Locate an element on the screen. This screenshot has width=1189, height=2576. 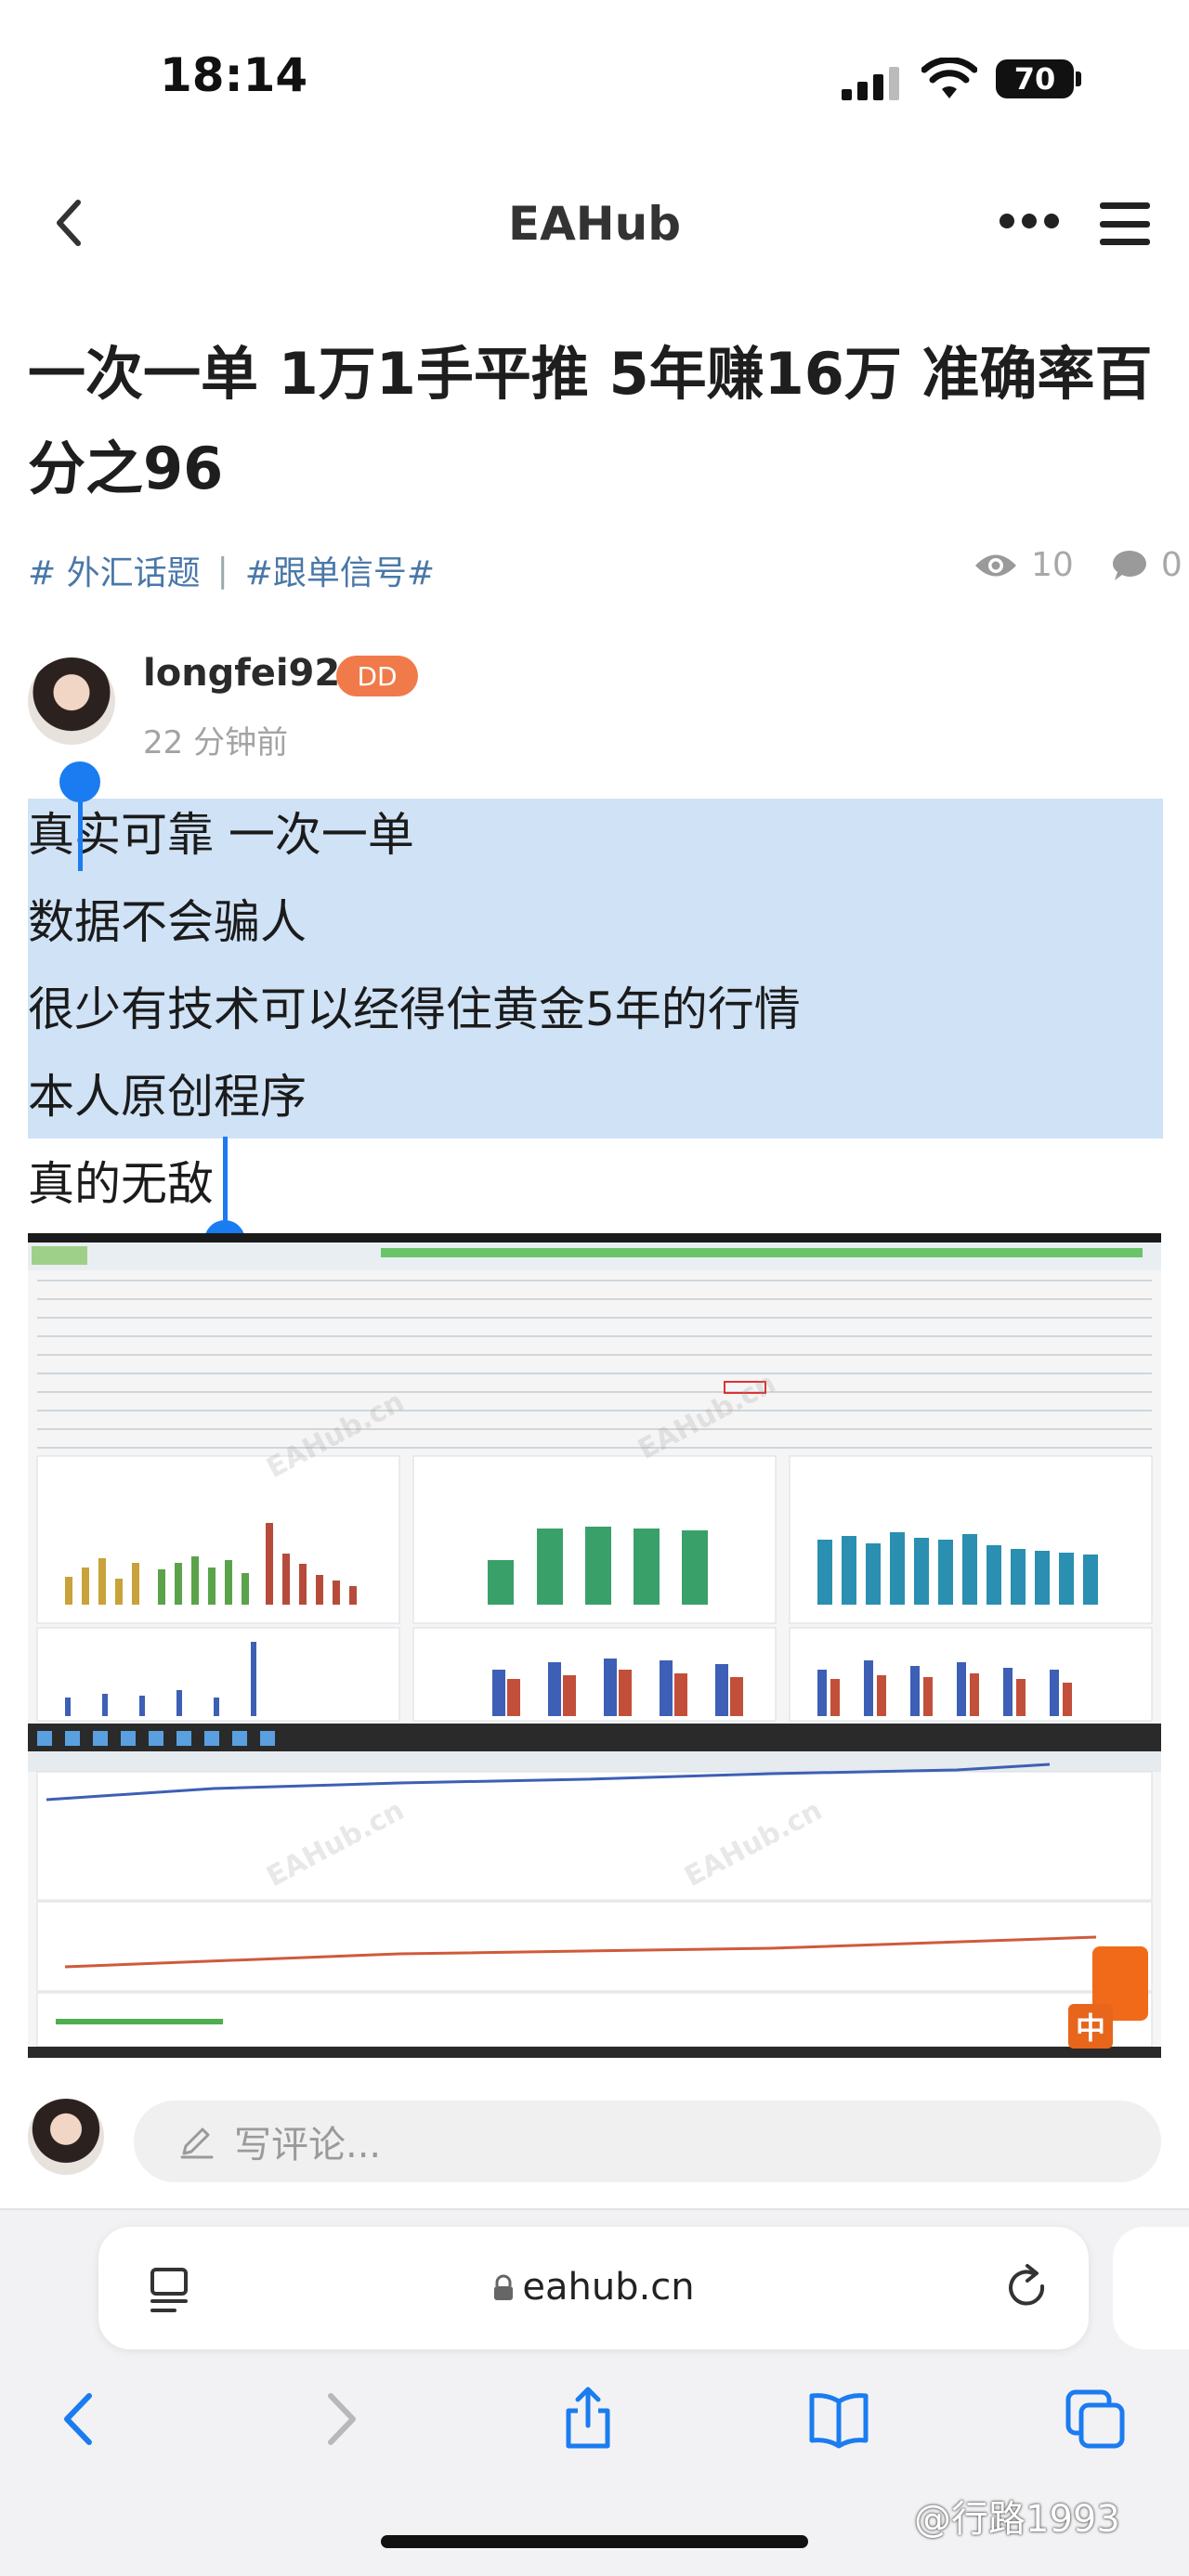
post-time: 22 分钟前 is located at coordinates (216, 742).